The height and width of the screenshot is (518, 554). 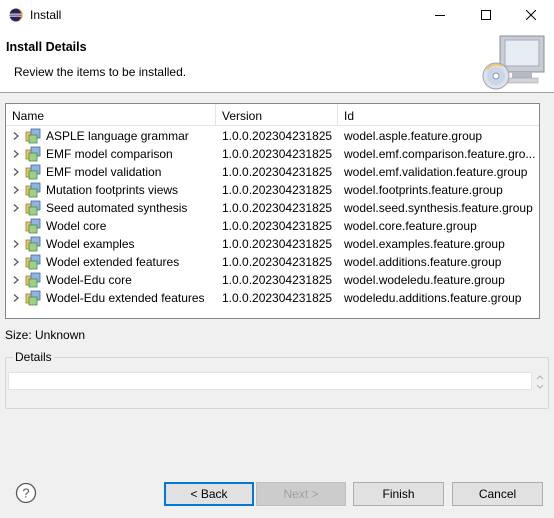 What do you see at coordinates (125, 298) in the screenshot?
I see `feature-name: Wodel-Edu extended features` at bounding box center [125, 298].